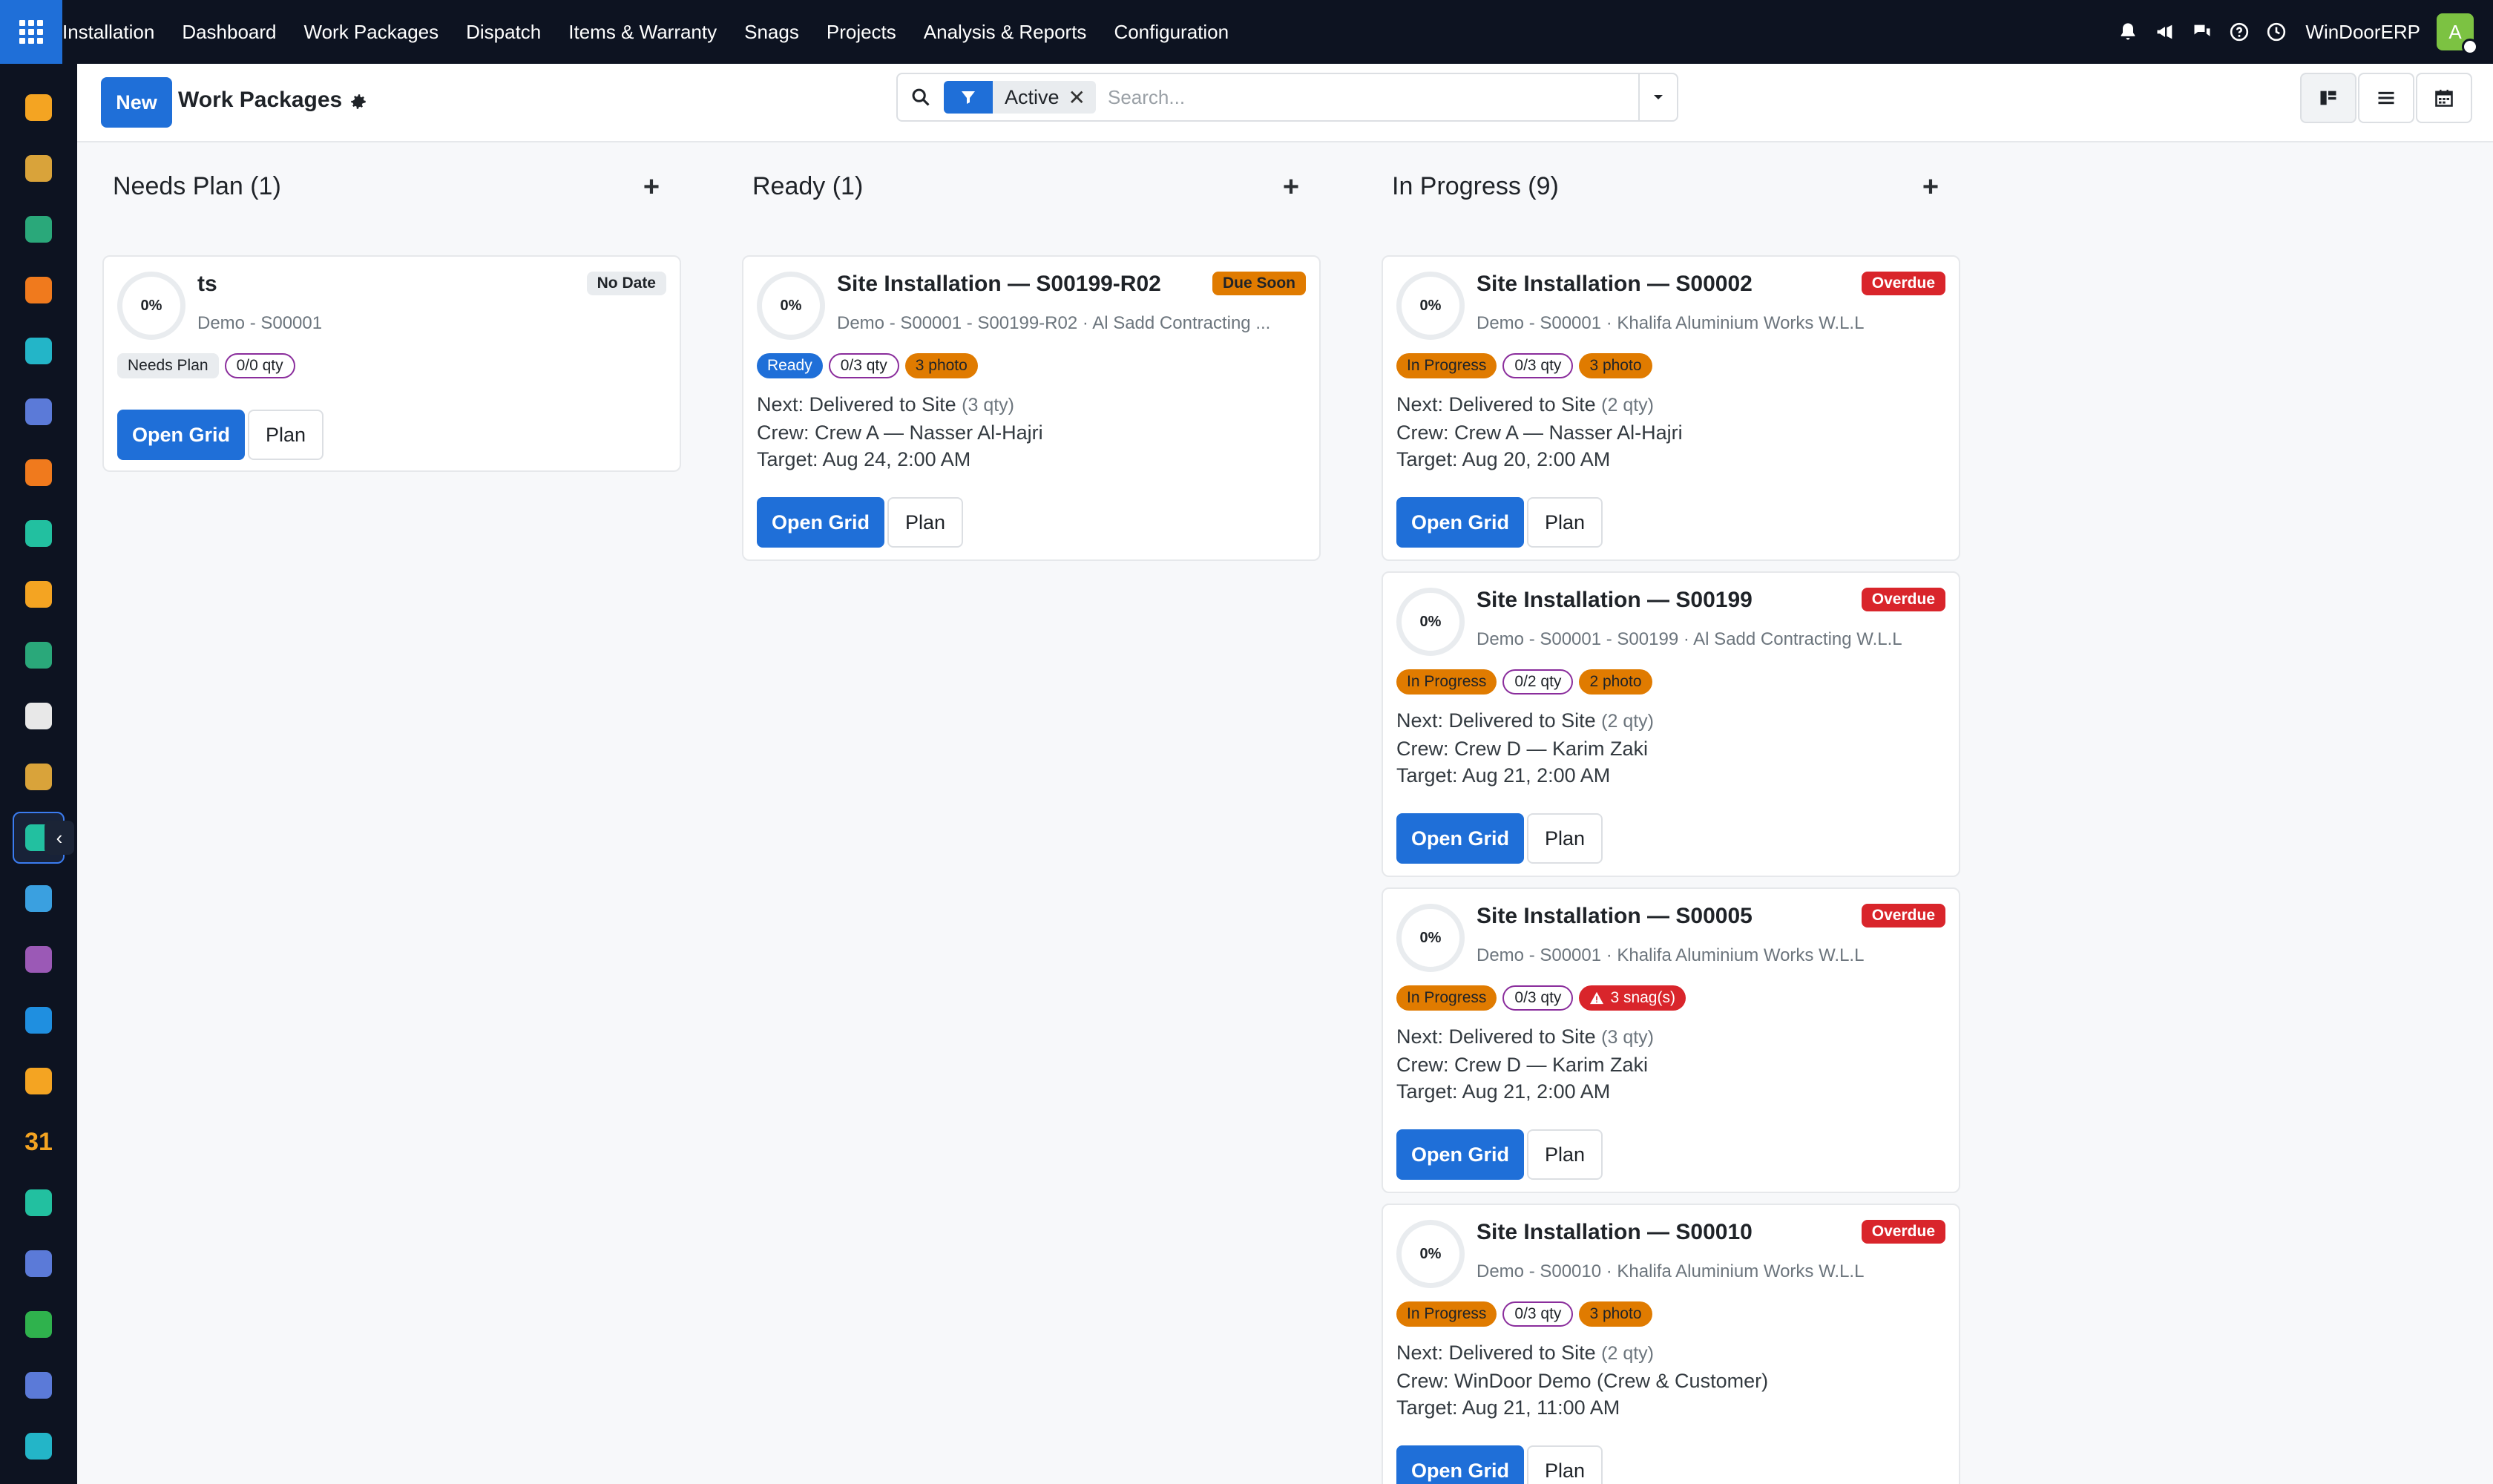  Describe the element at coordinates (207, 284) in the screenshot. I see `card-title: ts` at that location.